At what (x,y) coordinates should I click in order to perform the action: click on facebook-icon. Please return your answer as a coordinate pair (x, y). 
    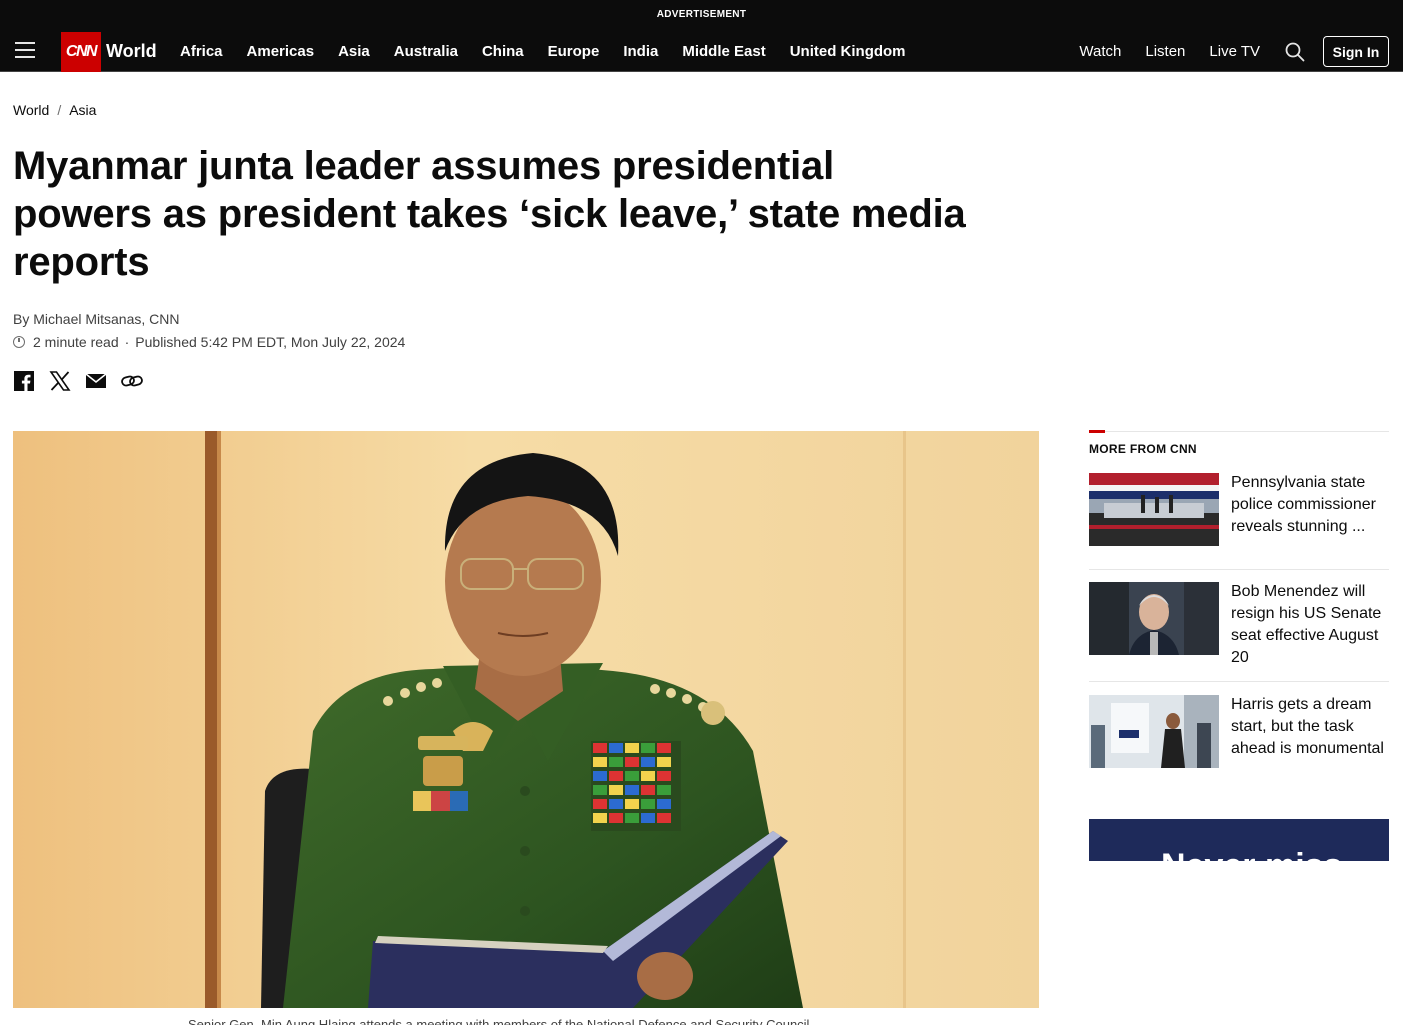
    Looking at the image, I should click on (24, 381).